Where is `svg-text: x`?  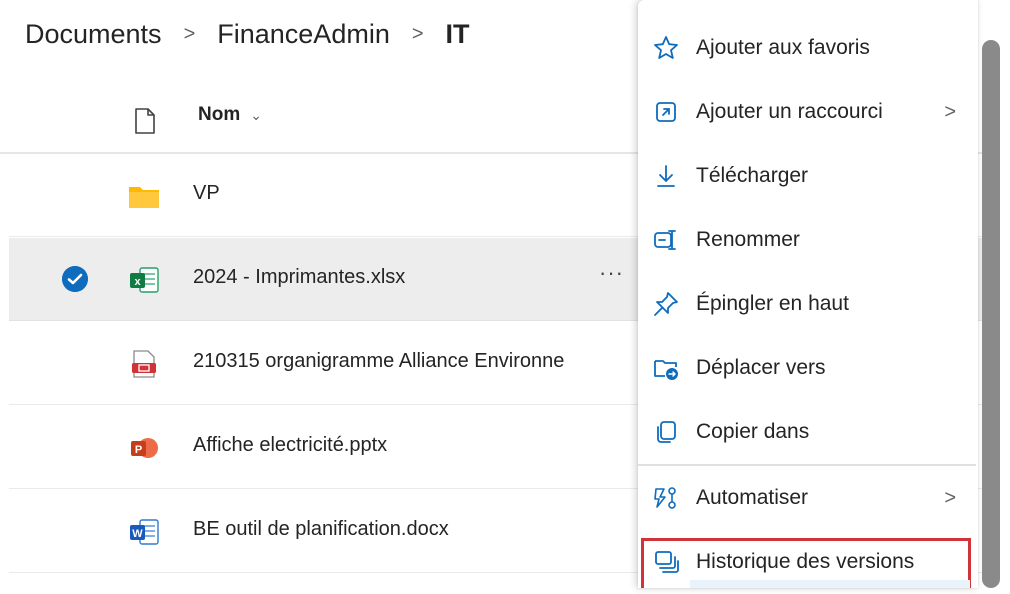 svg-text: x is located at coordinates (137, 282).